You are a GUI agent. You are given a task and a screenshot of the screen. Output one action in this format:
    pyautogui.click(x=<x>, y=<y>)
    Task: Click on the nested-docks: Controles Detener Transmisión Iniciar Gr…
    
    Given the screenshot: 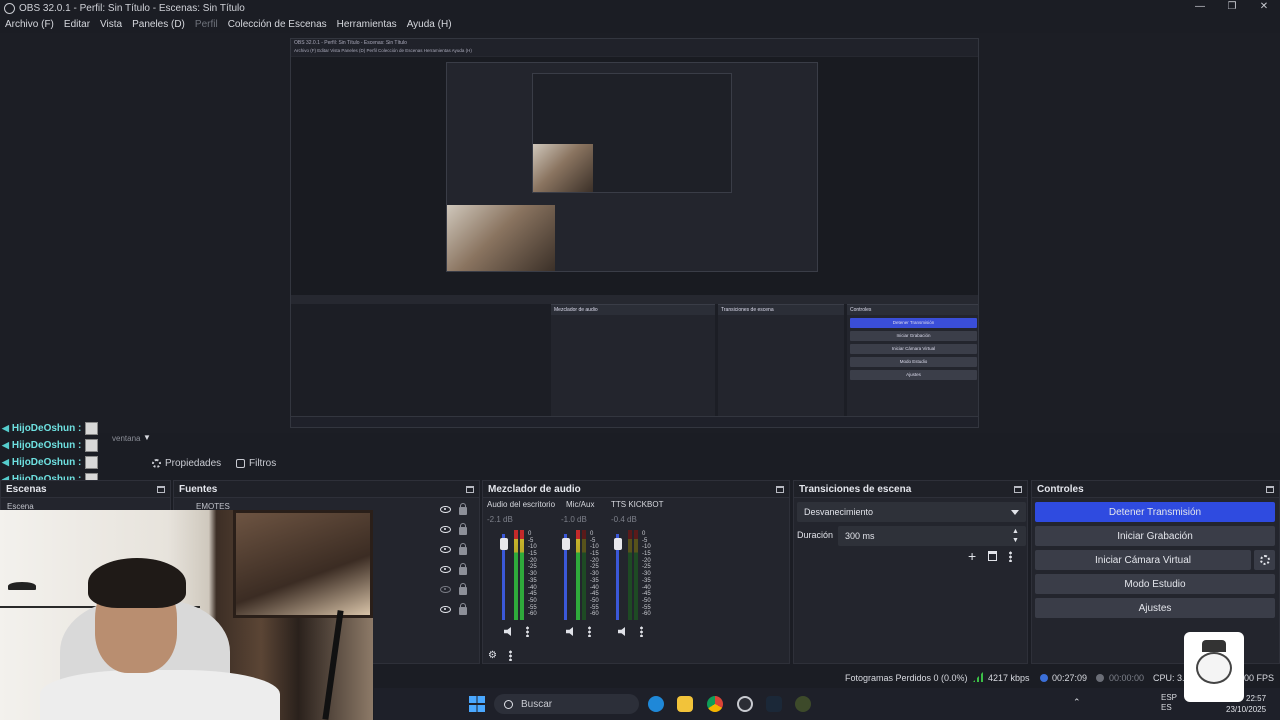 What is the action you would take?
    pyautogui.click(x=634, y=360)
    